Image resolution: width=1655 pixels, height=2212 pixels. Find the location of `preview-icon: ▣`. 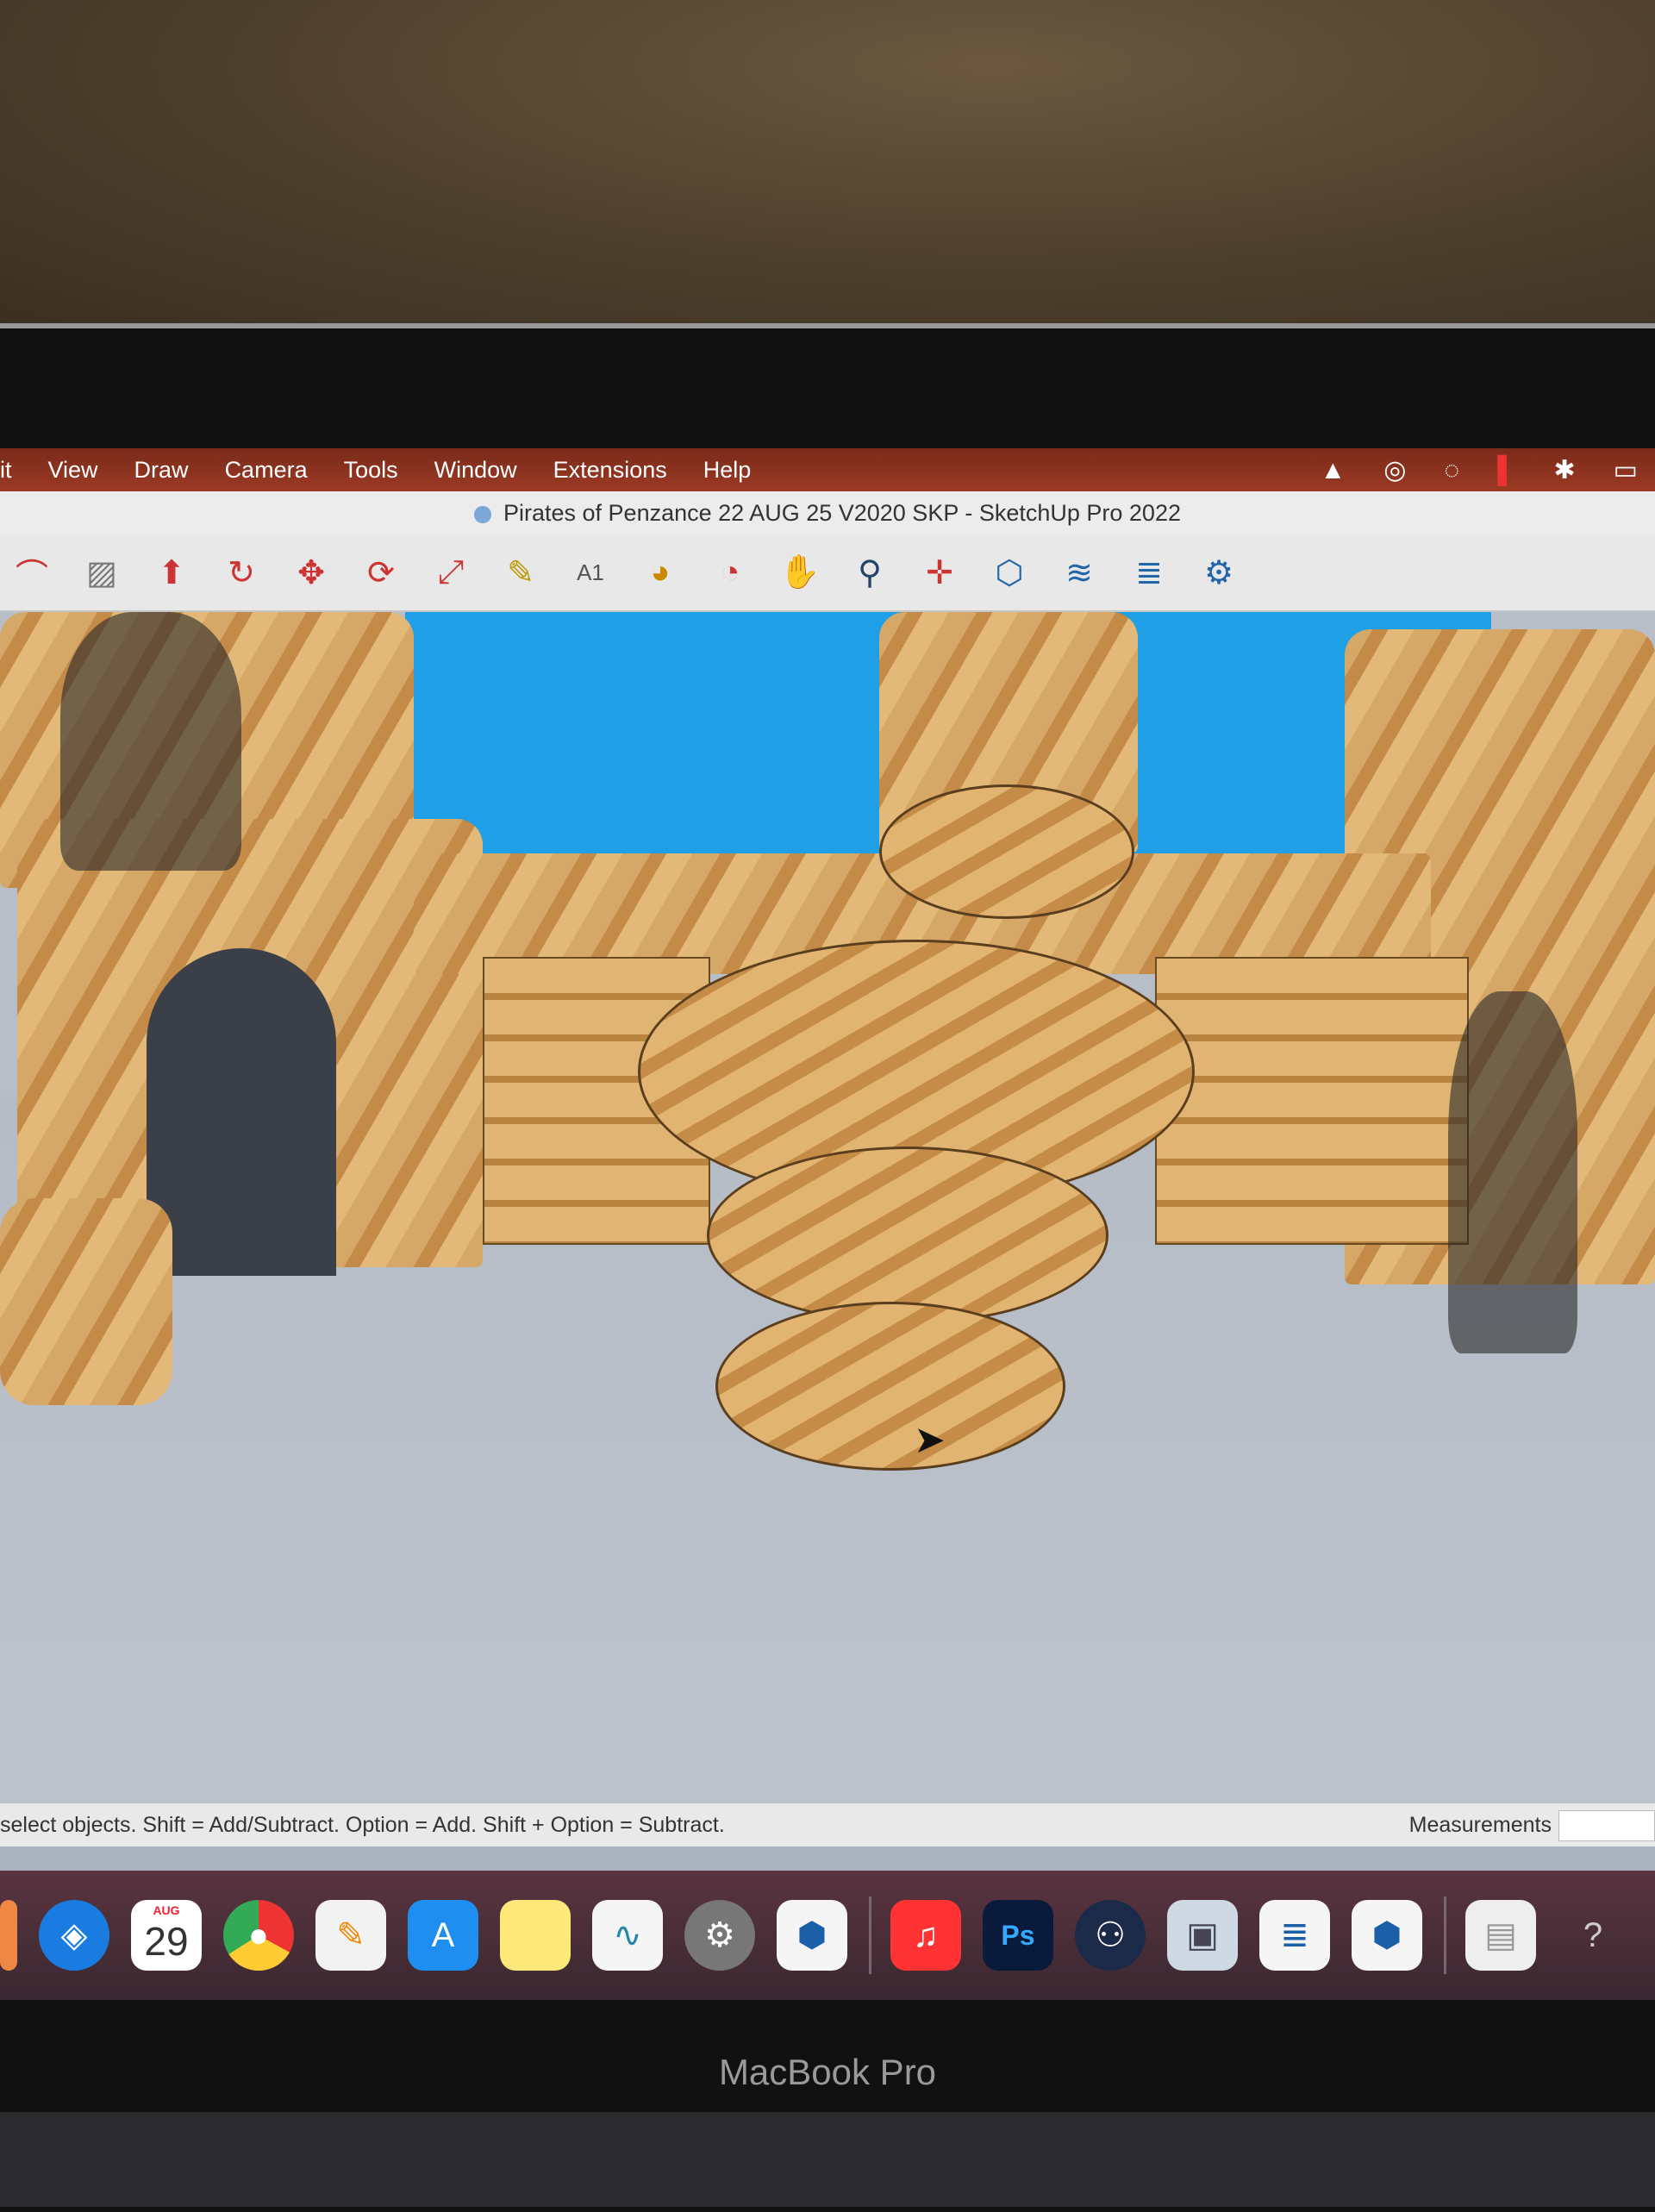

preview-icon: ▣ is located at coordinates (1202, 1935).